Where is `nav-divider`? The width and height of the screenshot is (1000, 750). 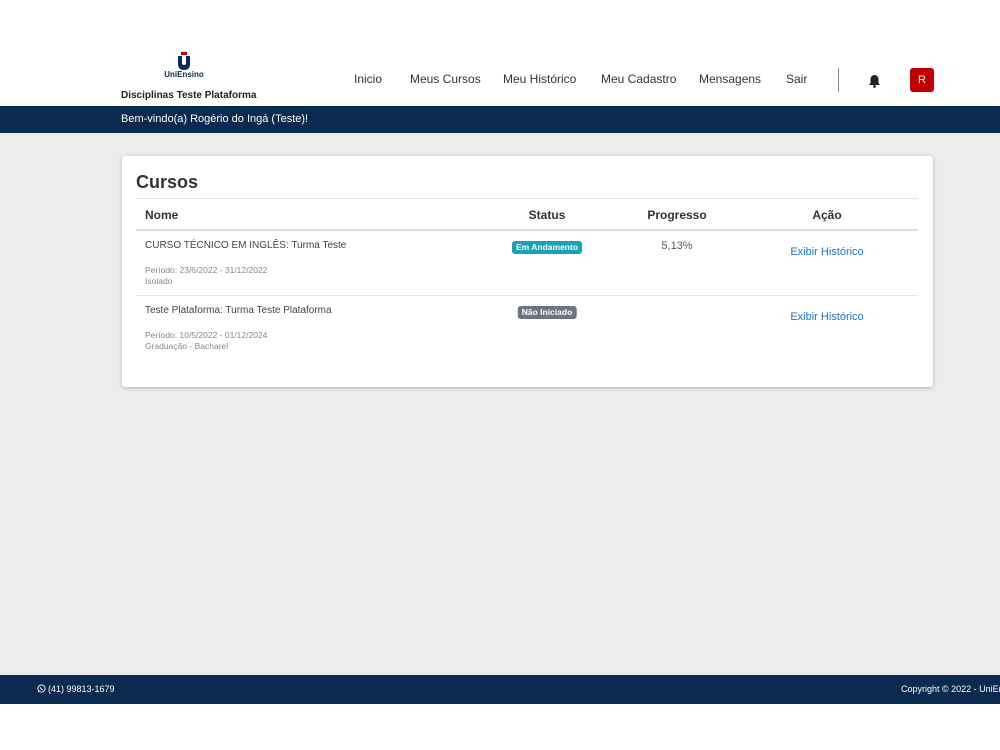
nav-divider is located at coordinates (838, 80).